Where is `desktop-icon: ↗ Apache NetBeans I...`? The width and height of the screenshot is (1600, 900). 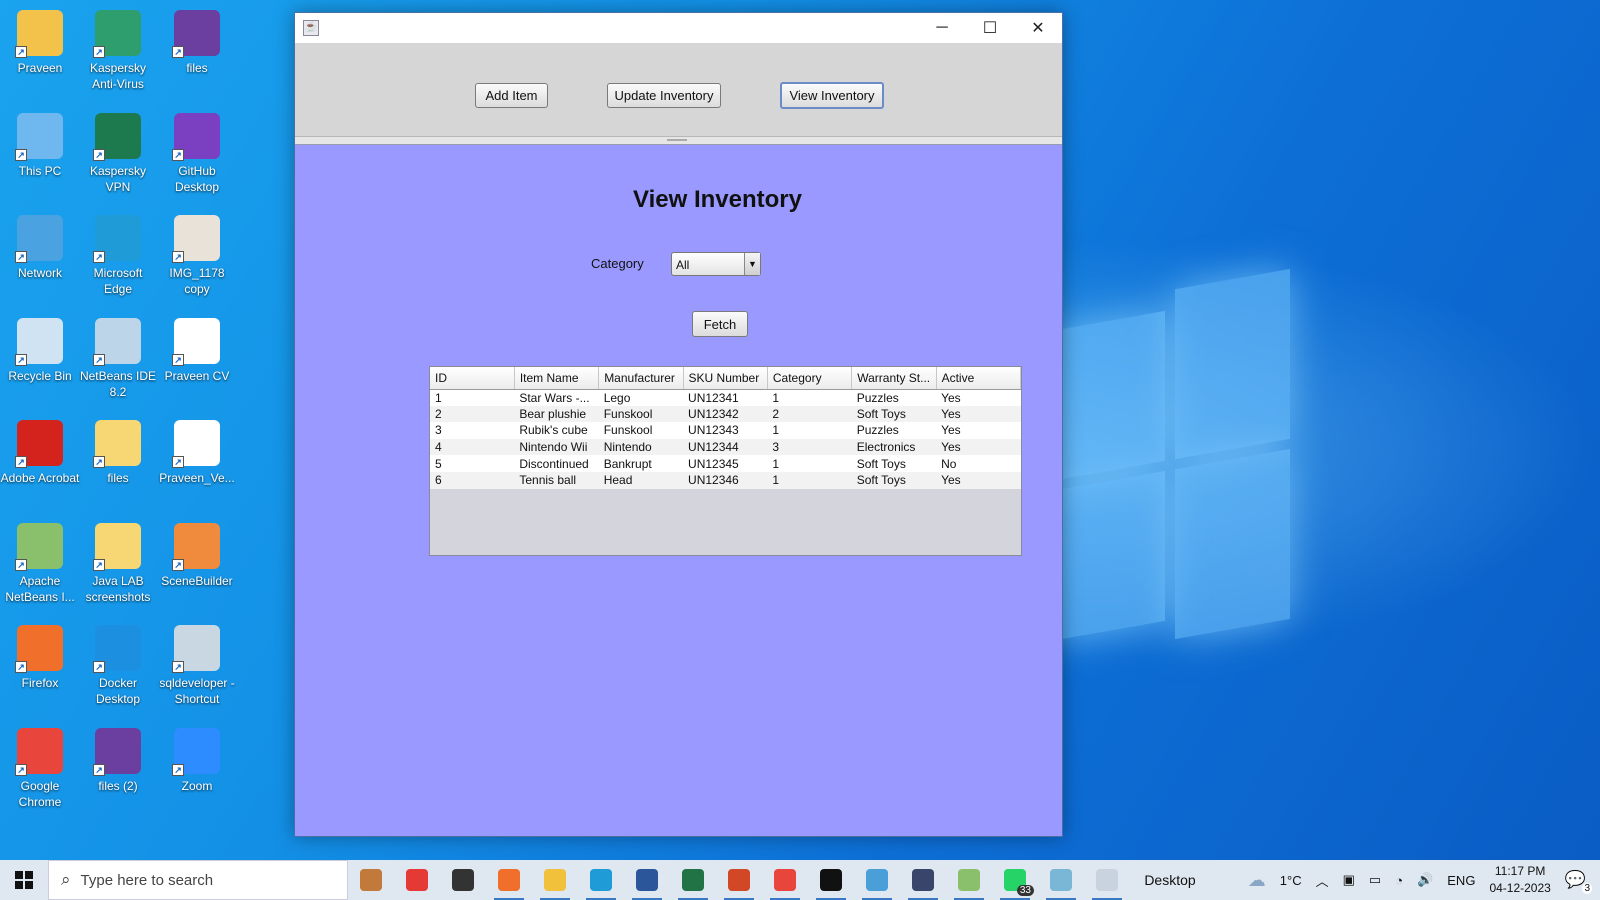 desktop-icon: ↗ Apache NetBeans I... is located at coordinates (40, 563).